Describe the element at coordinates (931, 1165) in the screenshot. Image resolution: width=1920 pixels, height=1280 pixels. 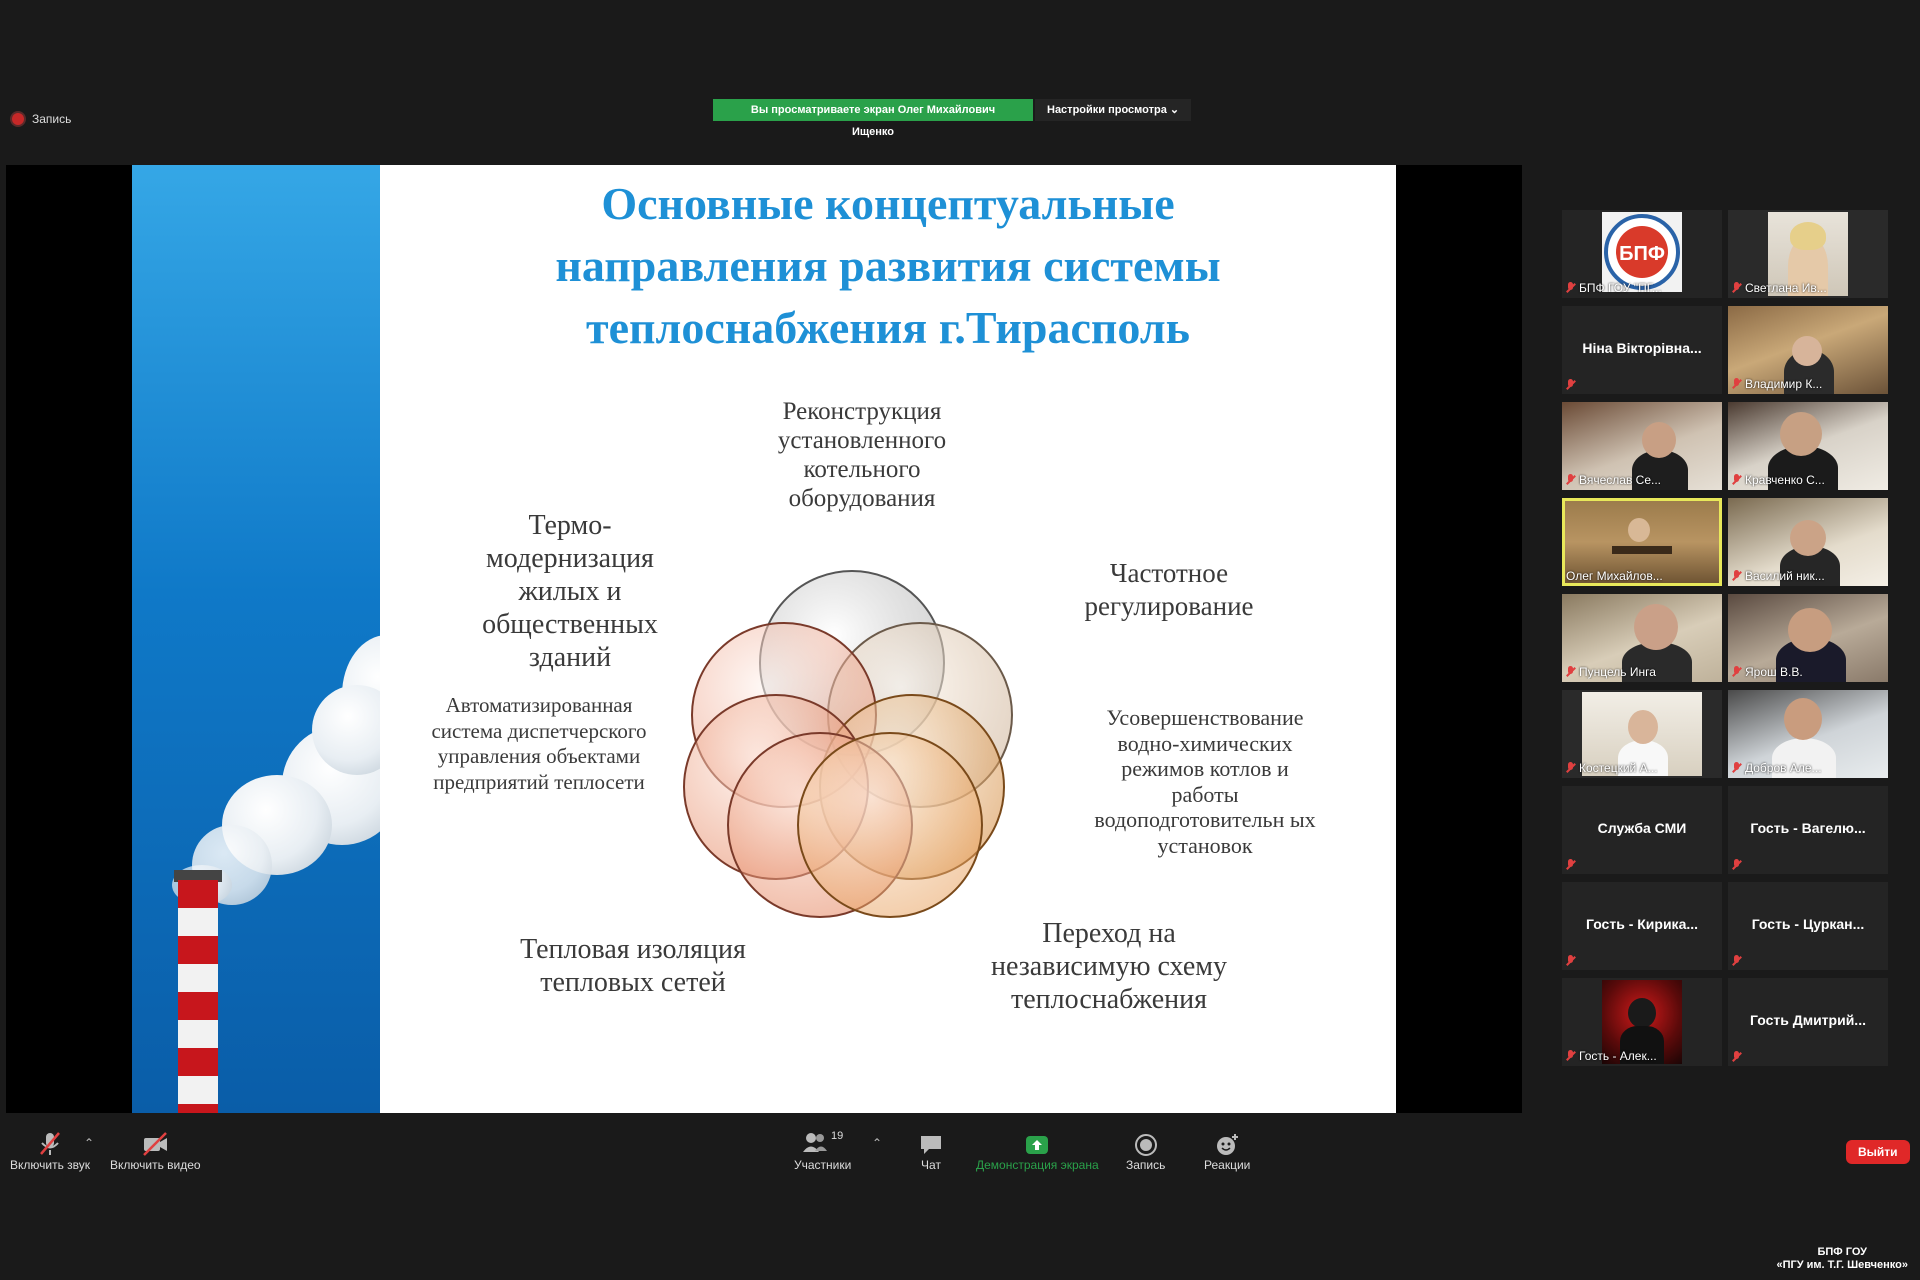
I see `chat-label: Чат` at that location.